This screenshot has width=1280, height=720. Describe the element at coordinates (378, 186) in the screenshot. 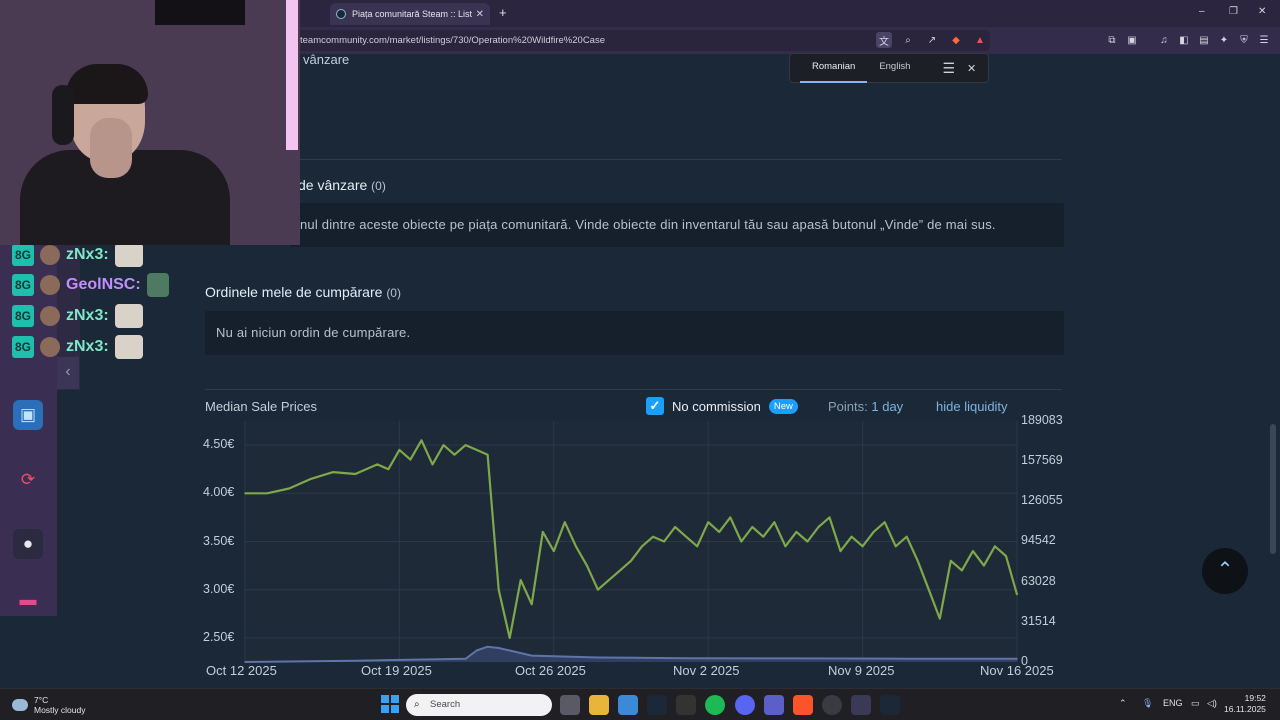

I see `listings-count: (0)` at that location.